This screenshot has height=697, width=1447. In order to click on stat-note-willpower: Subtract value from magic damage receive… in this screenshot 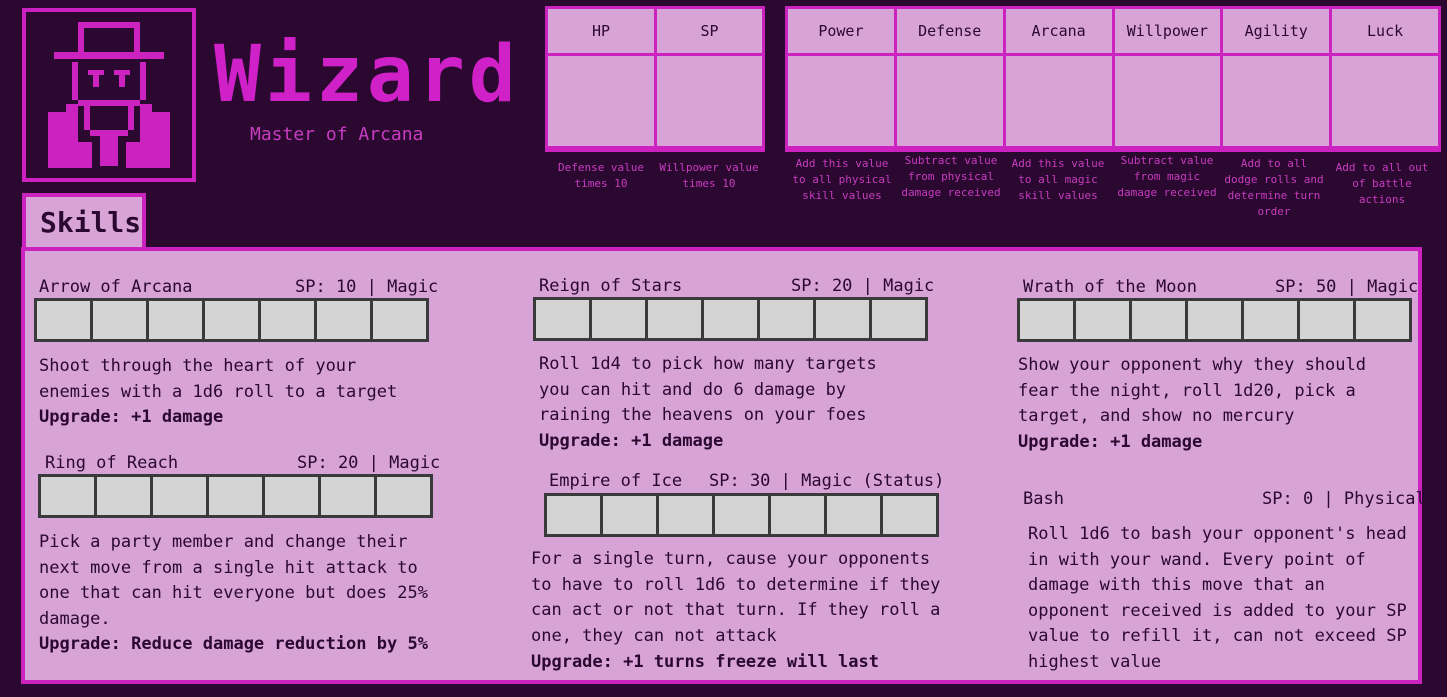, I will do `click(1167, 176)`.